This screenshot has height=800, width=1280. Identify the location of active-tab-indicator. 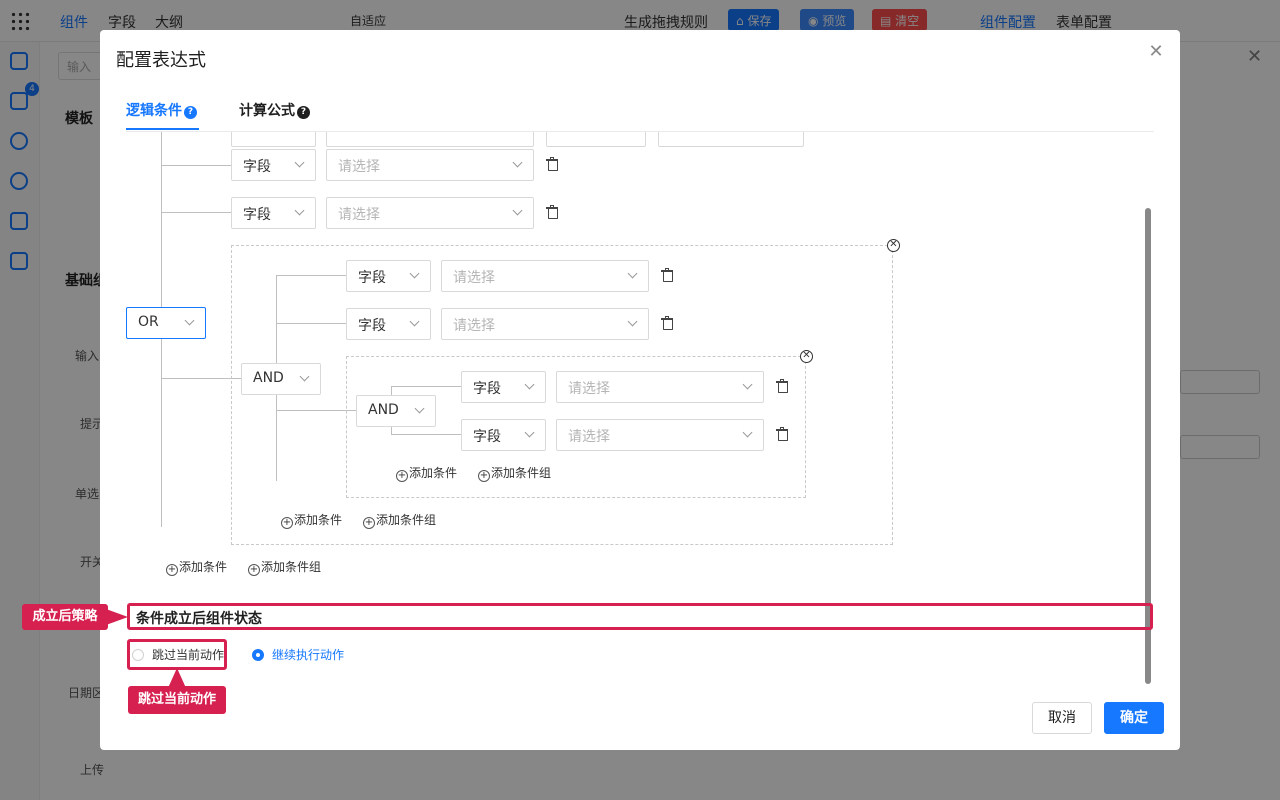
(162, 129).